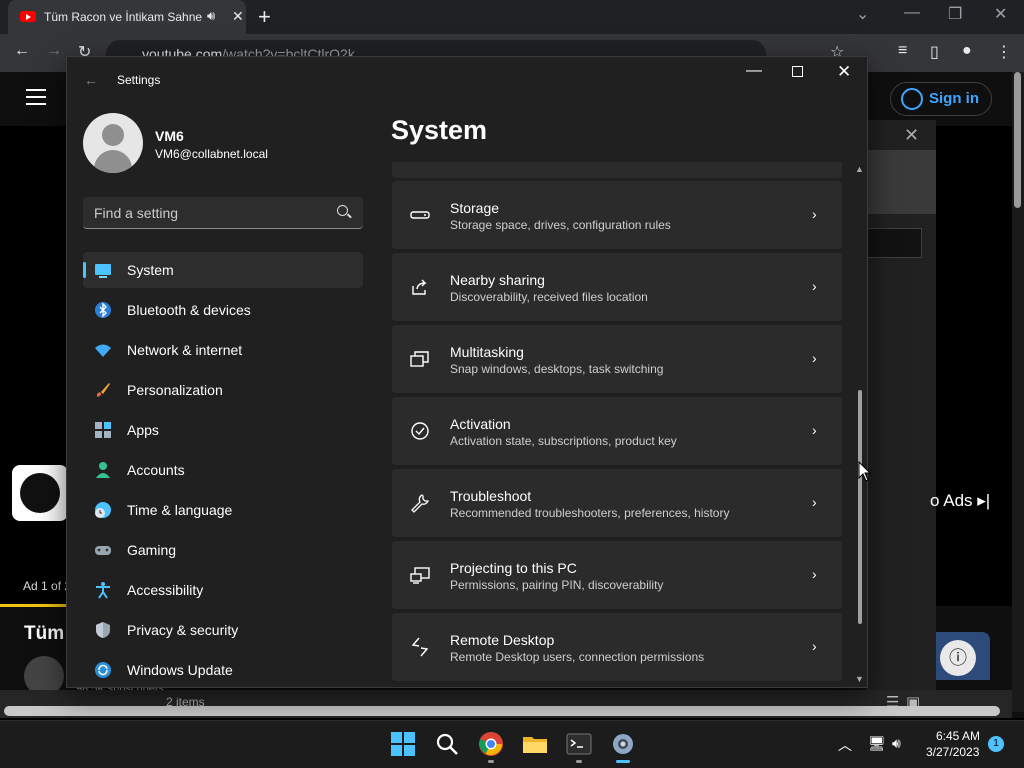  Describe the element at coordinates (502, 711) in the screenshot. I see `horizontal-scrollbar` at that location.